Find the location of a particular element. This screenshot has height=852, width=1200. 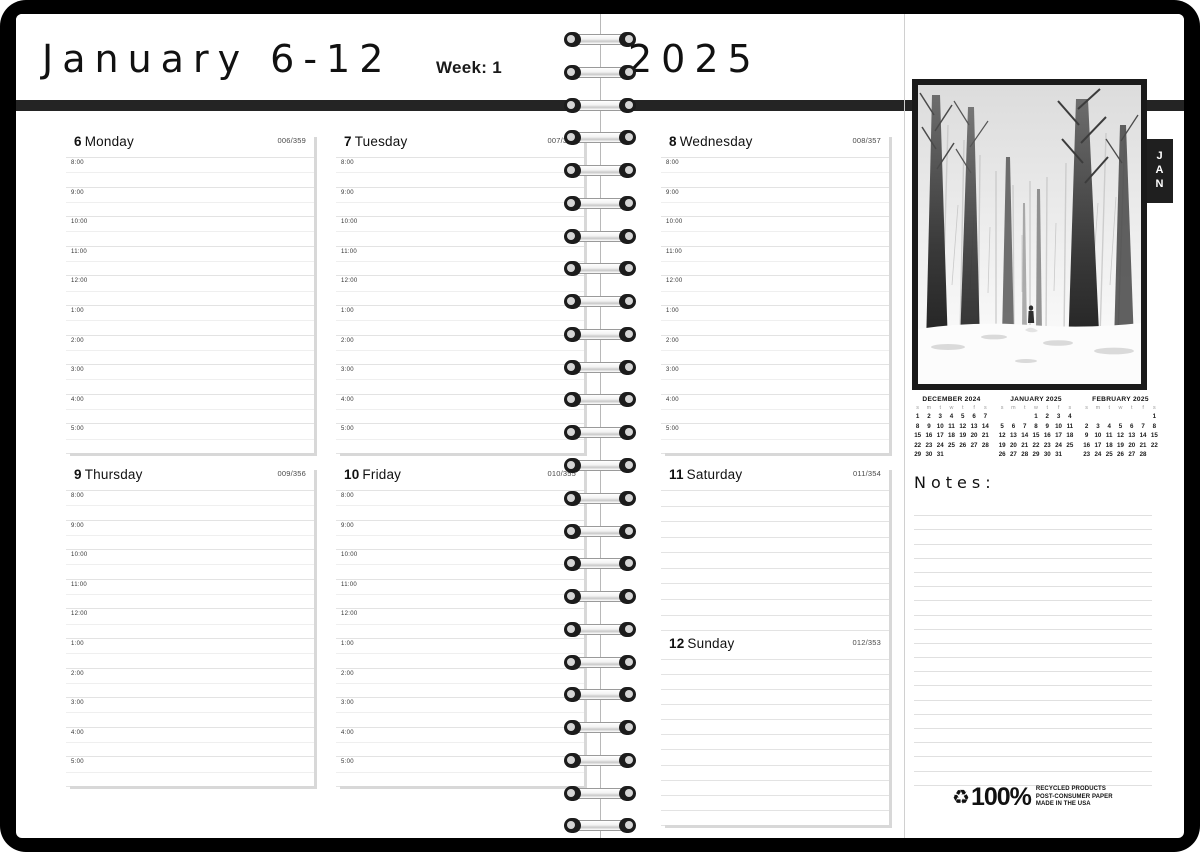

mini-calendar-day: 23 is located at coordinates (928, 446).